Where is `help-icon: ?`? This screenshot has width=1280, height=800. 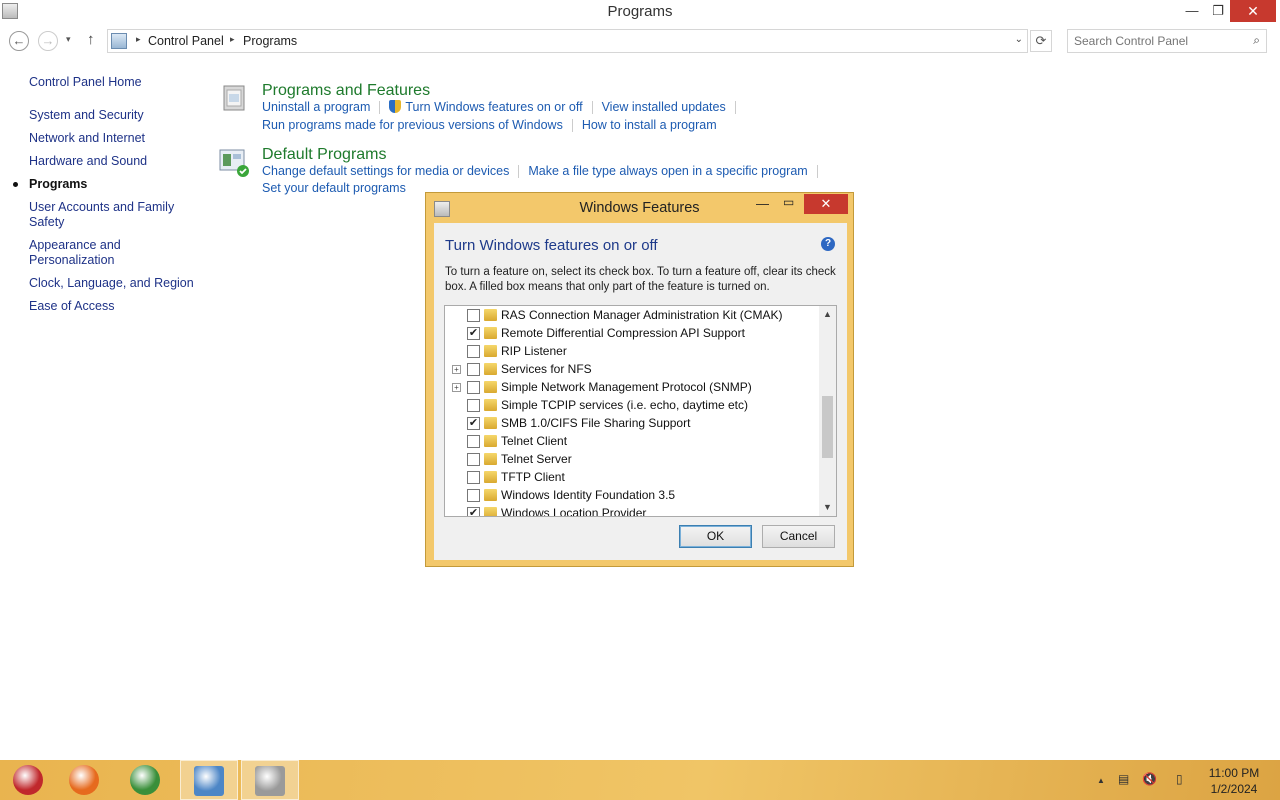 help-icon: ? is located at coordinates (828, 244).